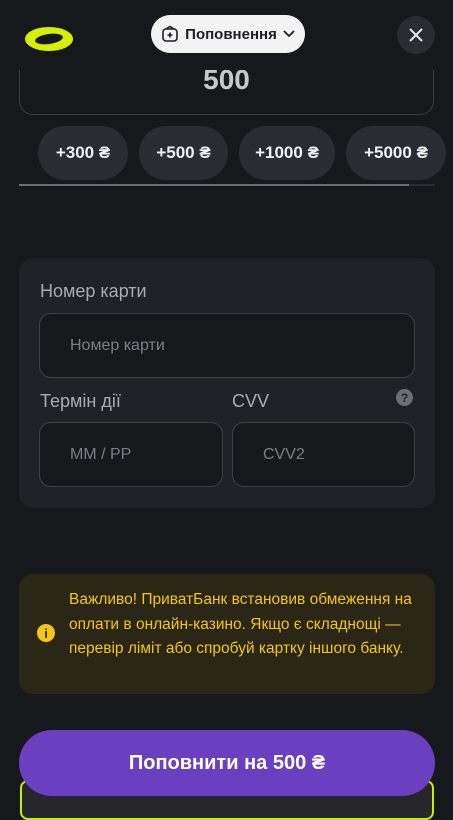  I want to click on brand-logo, so click(49, 39).